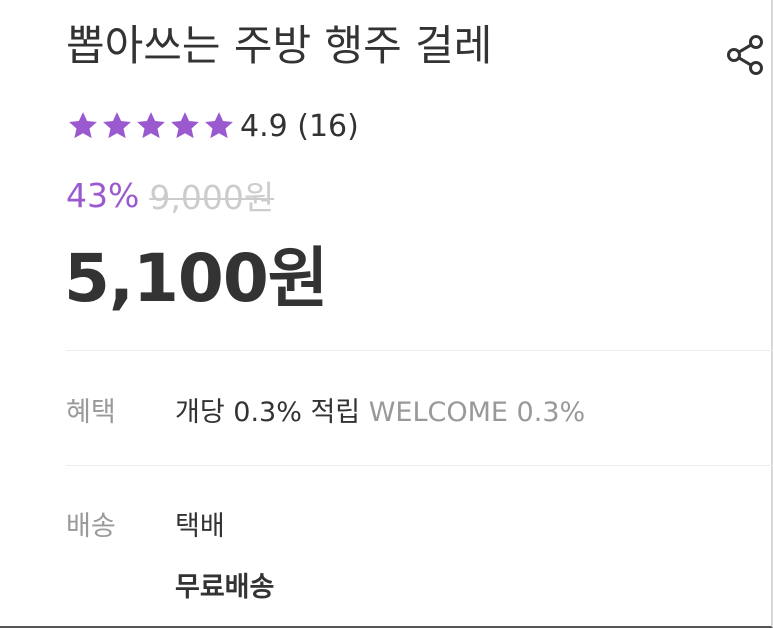 The image size is (773, 628). Describe the element at coordinates (279, 45) in the screenshot. I see `product-title: 뽑아쓰는 주방 행주 걸레` at that location.